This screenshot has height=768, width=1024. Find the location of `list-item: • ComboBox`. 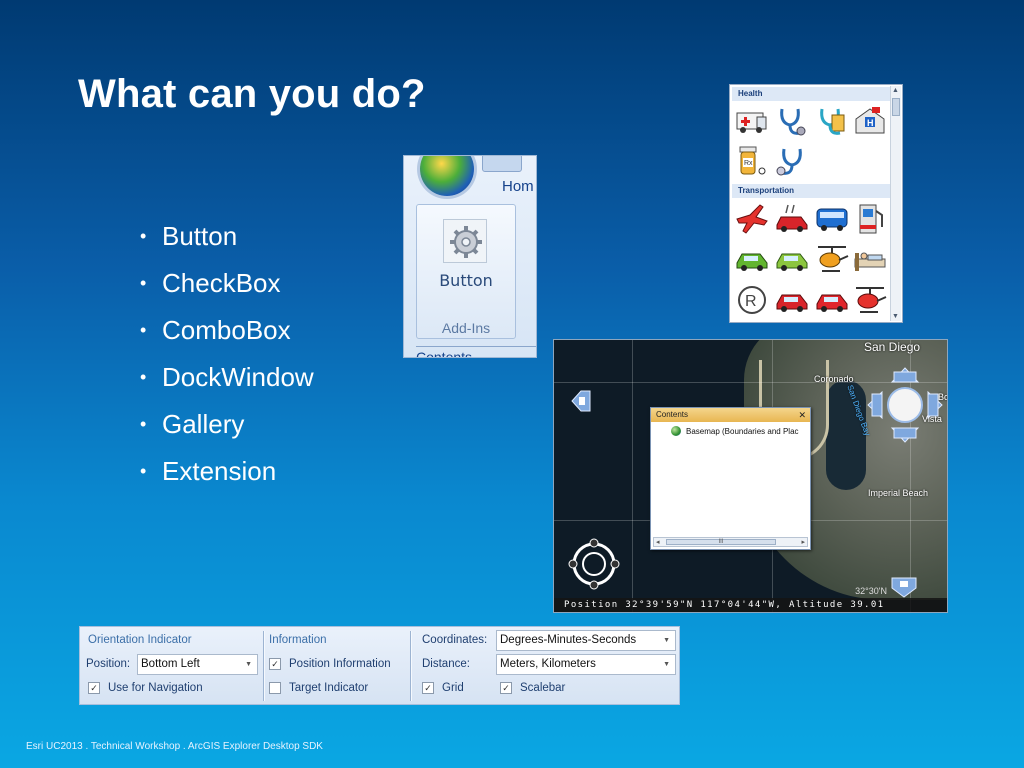

list-item: • ComboBox is located at coordinates (215, 330).